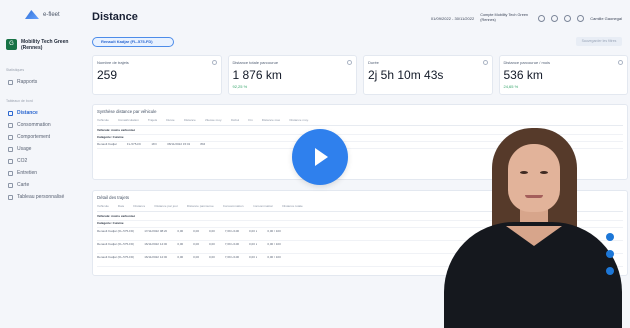  I want to click on sidebar-item-consommation: Consommation, so click(44, 125).